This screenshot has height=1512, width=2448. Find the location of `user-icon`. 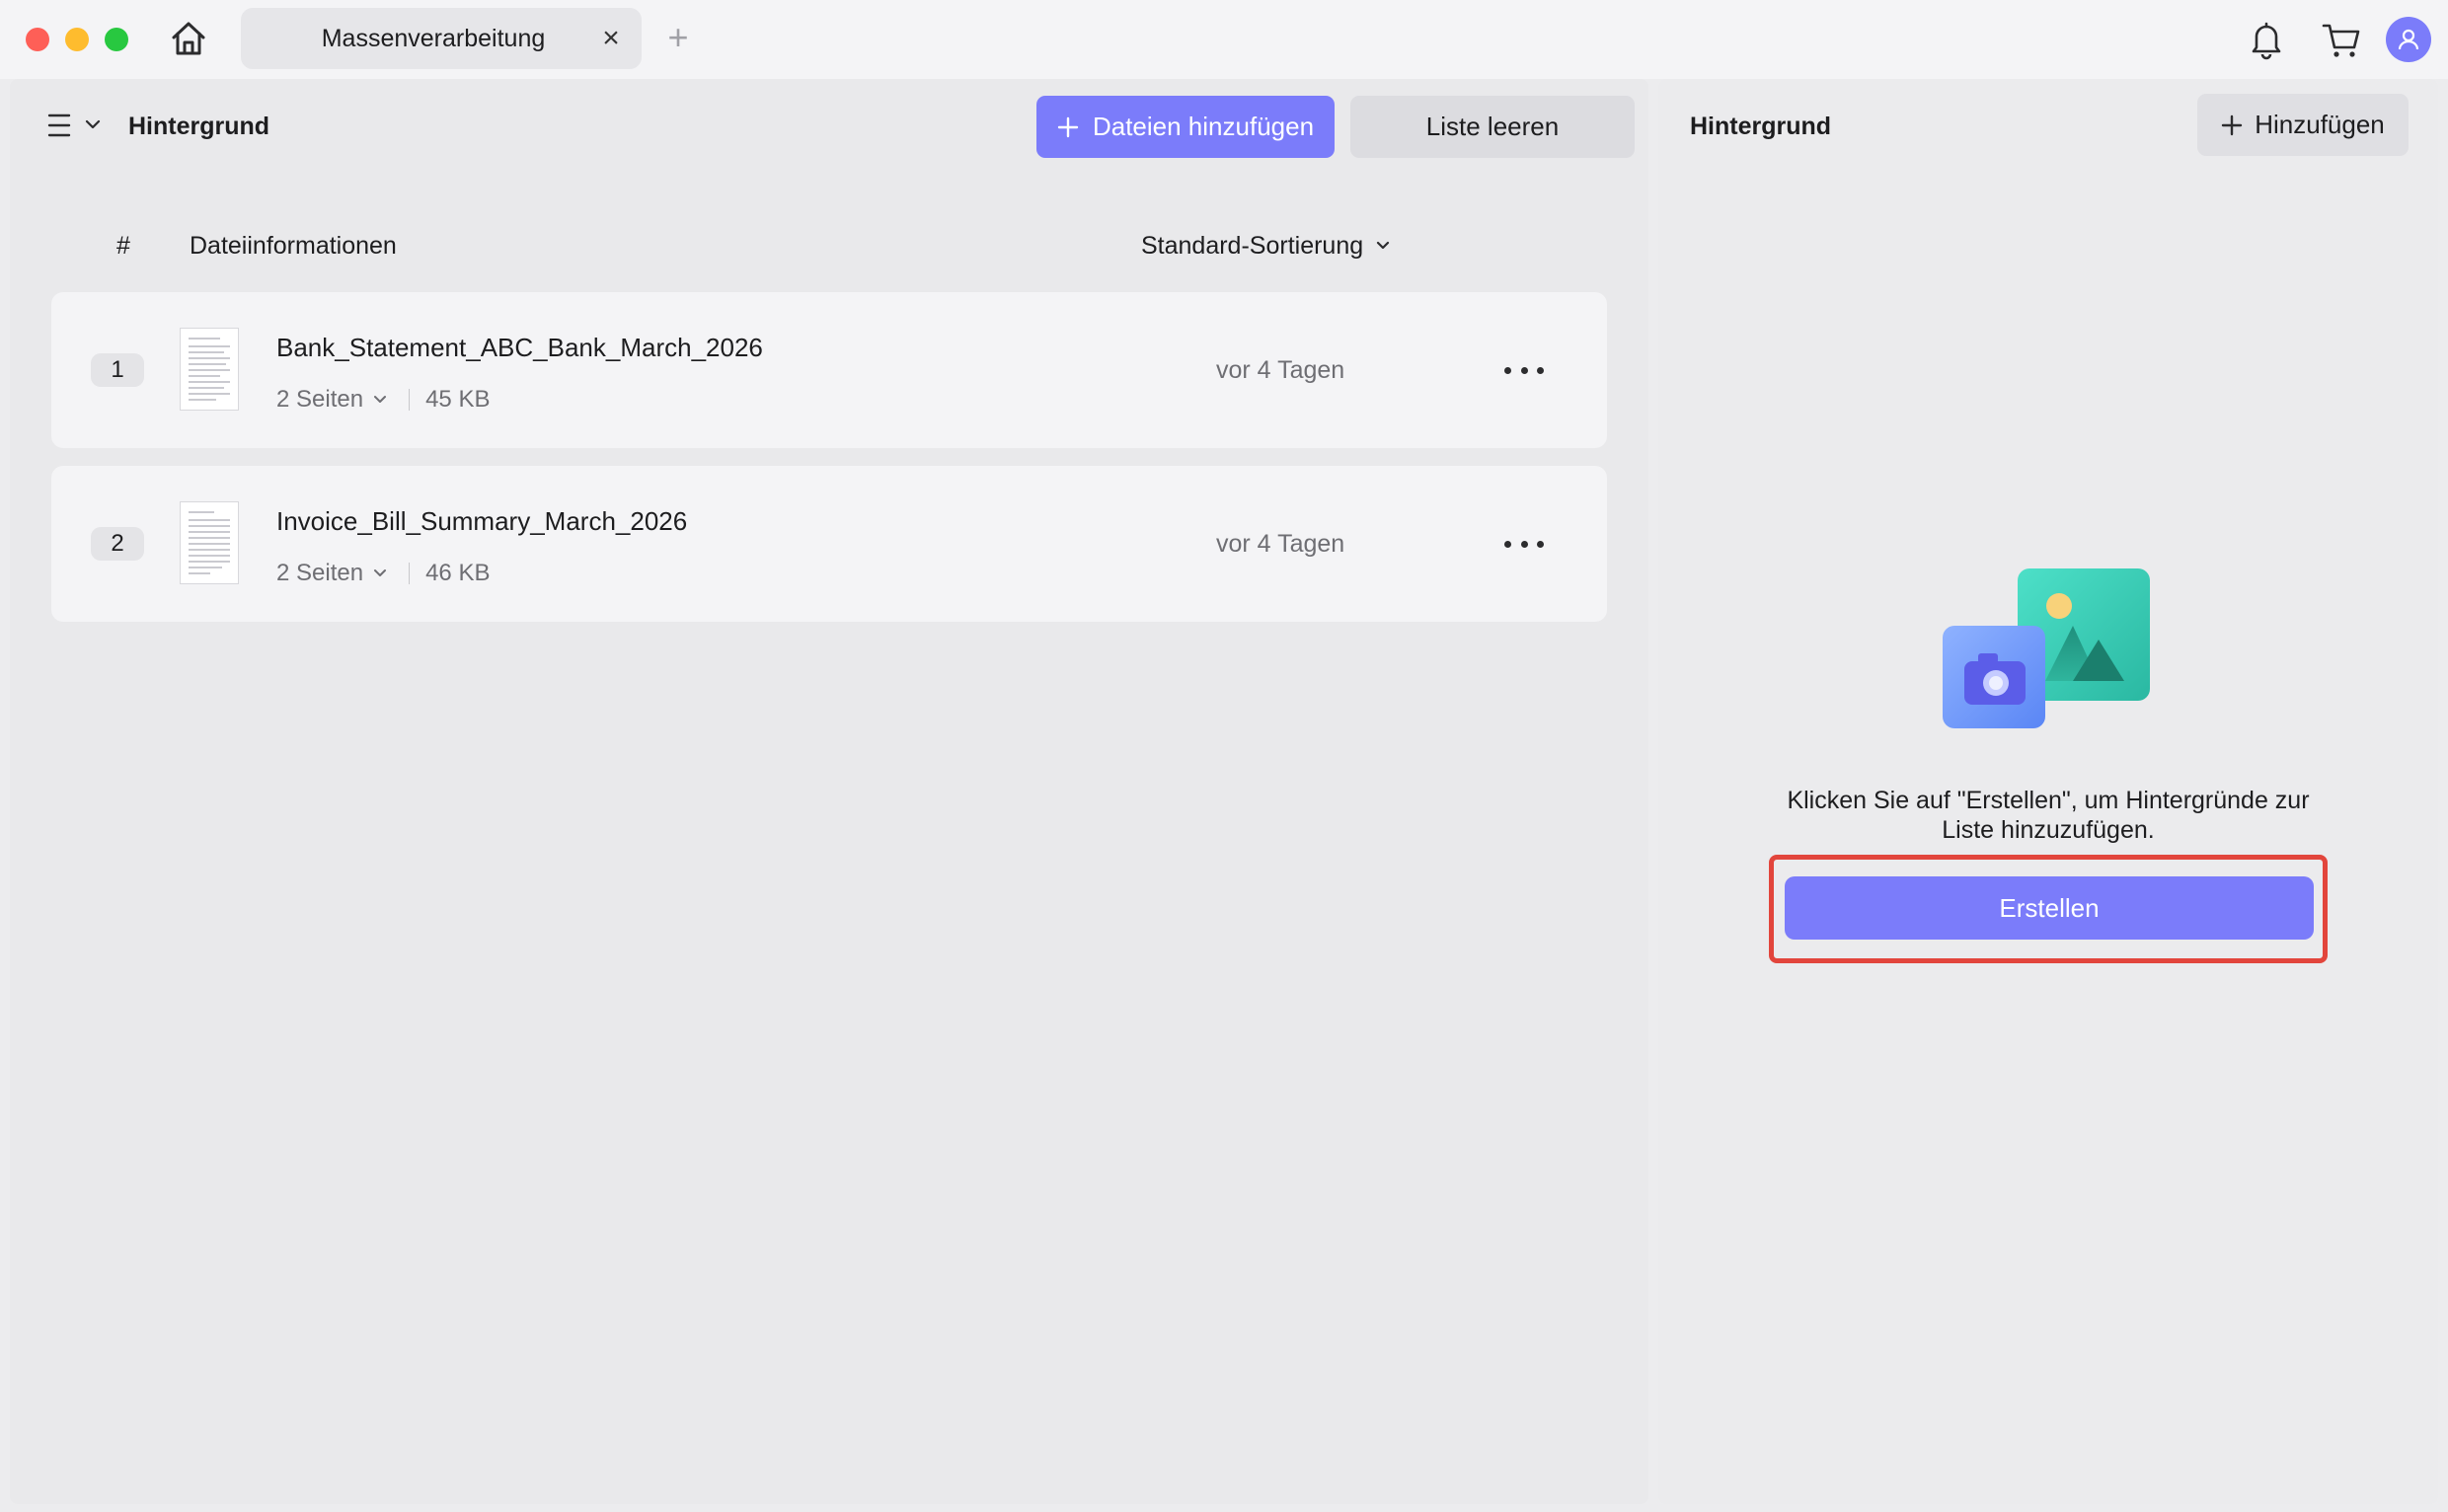

user-icon is located at coordinates (2408, 39).